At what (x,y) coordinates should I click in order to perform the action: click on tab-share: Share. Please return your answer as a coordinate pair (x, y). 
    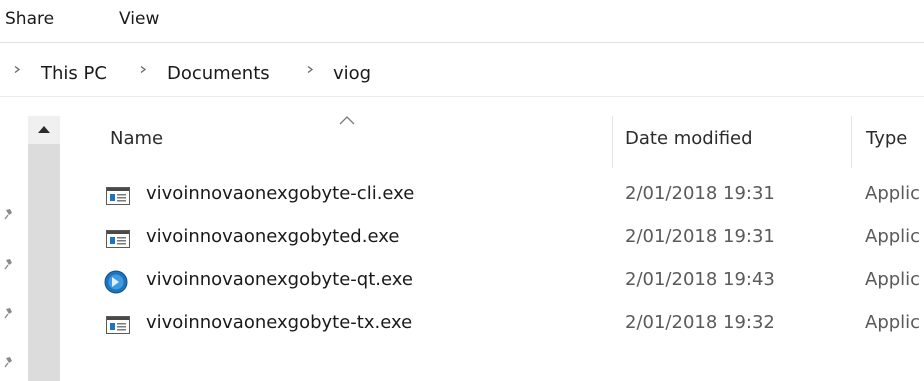
    Looking at the image, I should click on (29, 19).